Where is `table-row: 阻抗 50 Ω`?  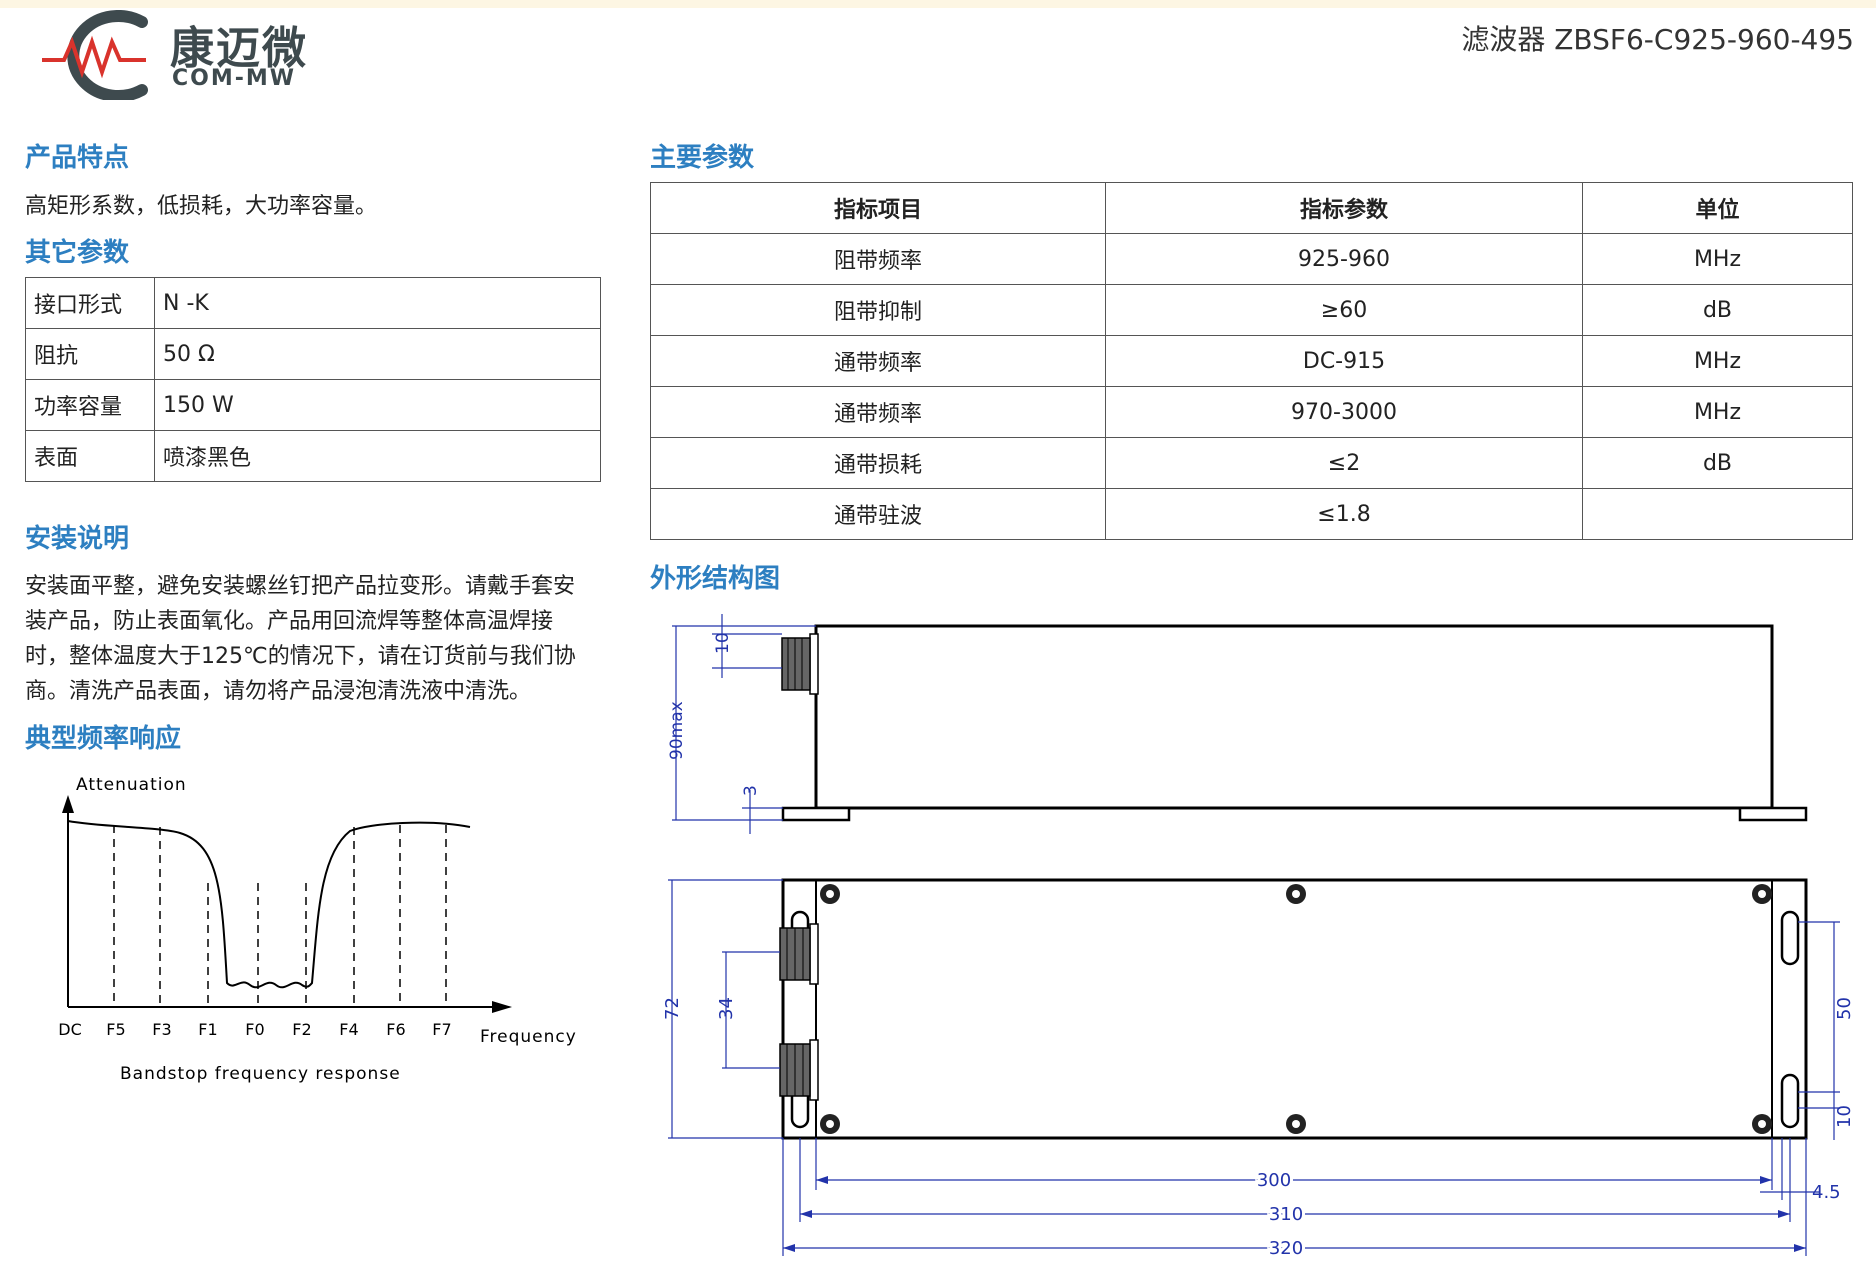
table-row: 阻抗 50 Ω is located at coordinates (313, 354).